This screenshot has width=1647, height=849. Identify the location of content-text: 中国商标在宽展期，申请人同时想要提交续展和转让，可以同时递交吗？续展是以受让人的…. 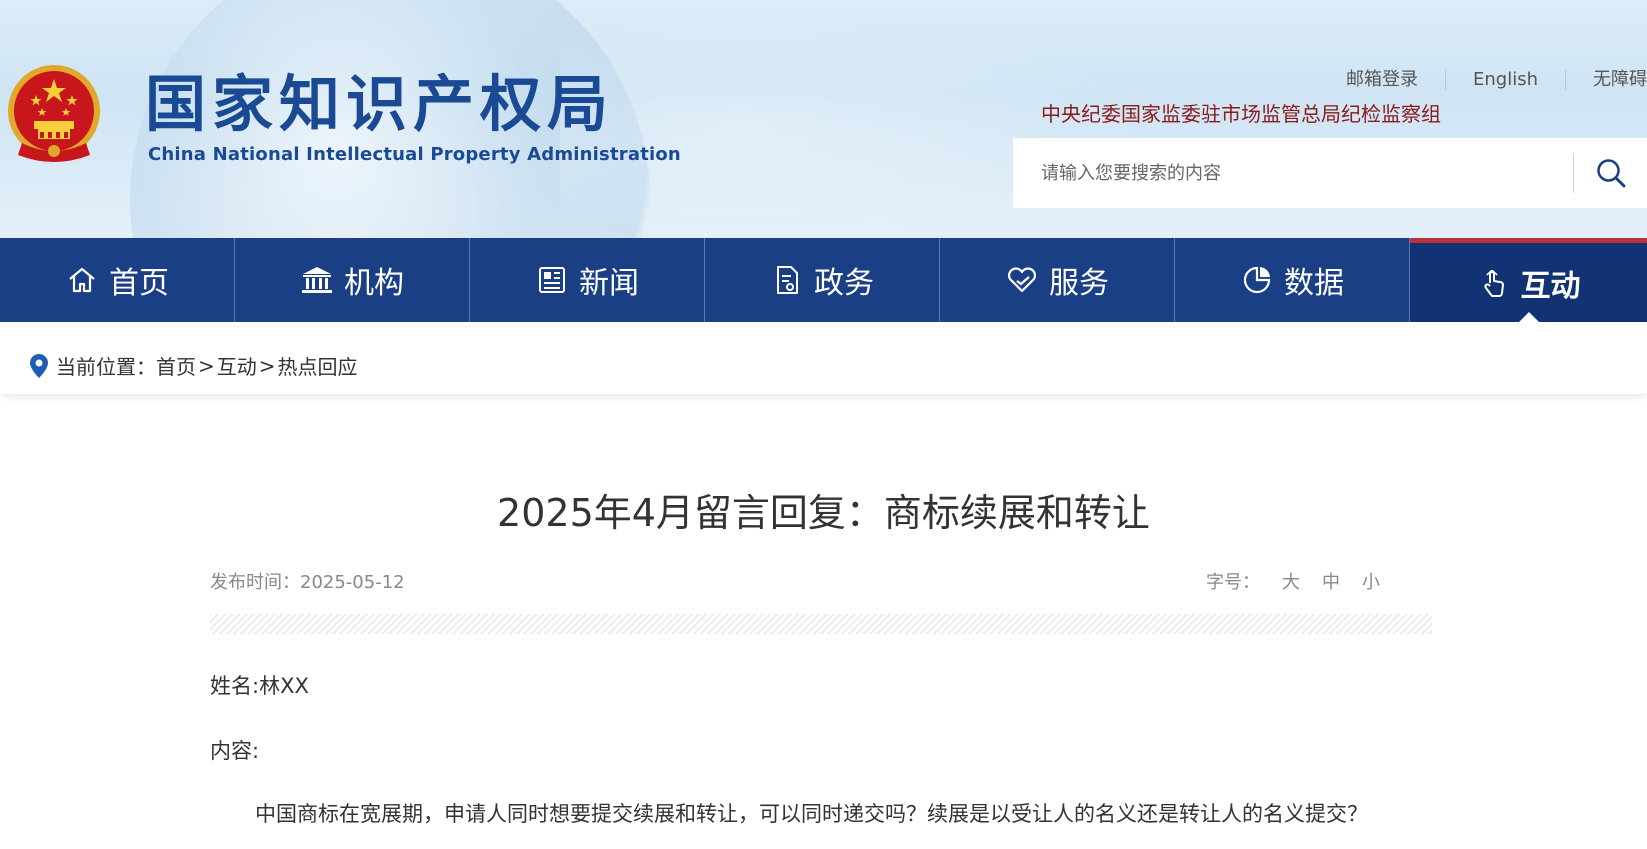
(811, 814).